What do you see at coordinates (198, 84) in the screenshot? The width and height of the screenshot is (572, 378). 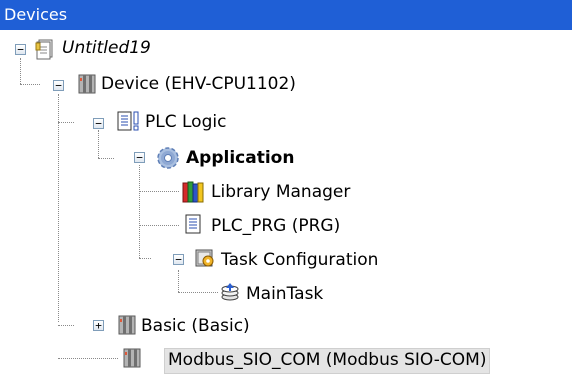 I see `tree-item-device: Device (EHV-CPU1102)` at bounding box center [198, 84].